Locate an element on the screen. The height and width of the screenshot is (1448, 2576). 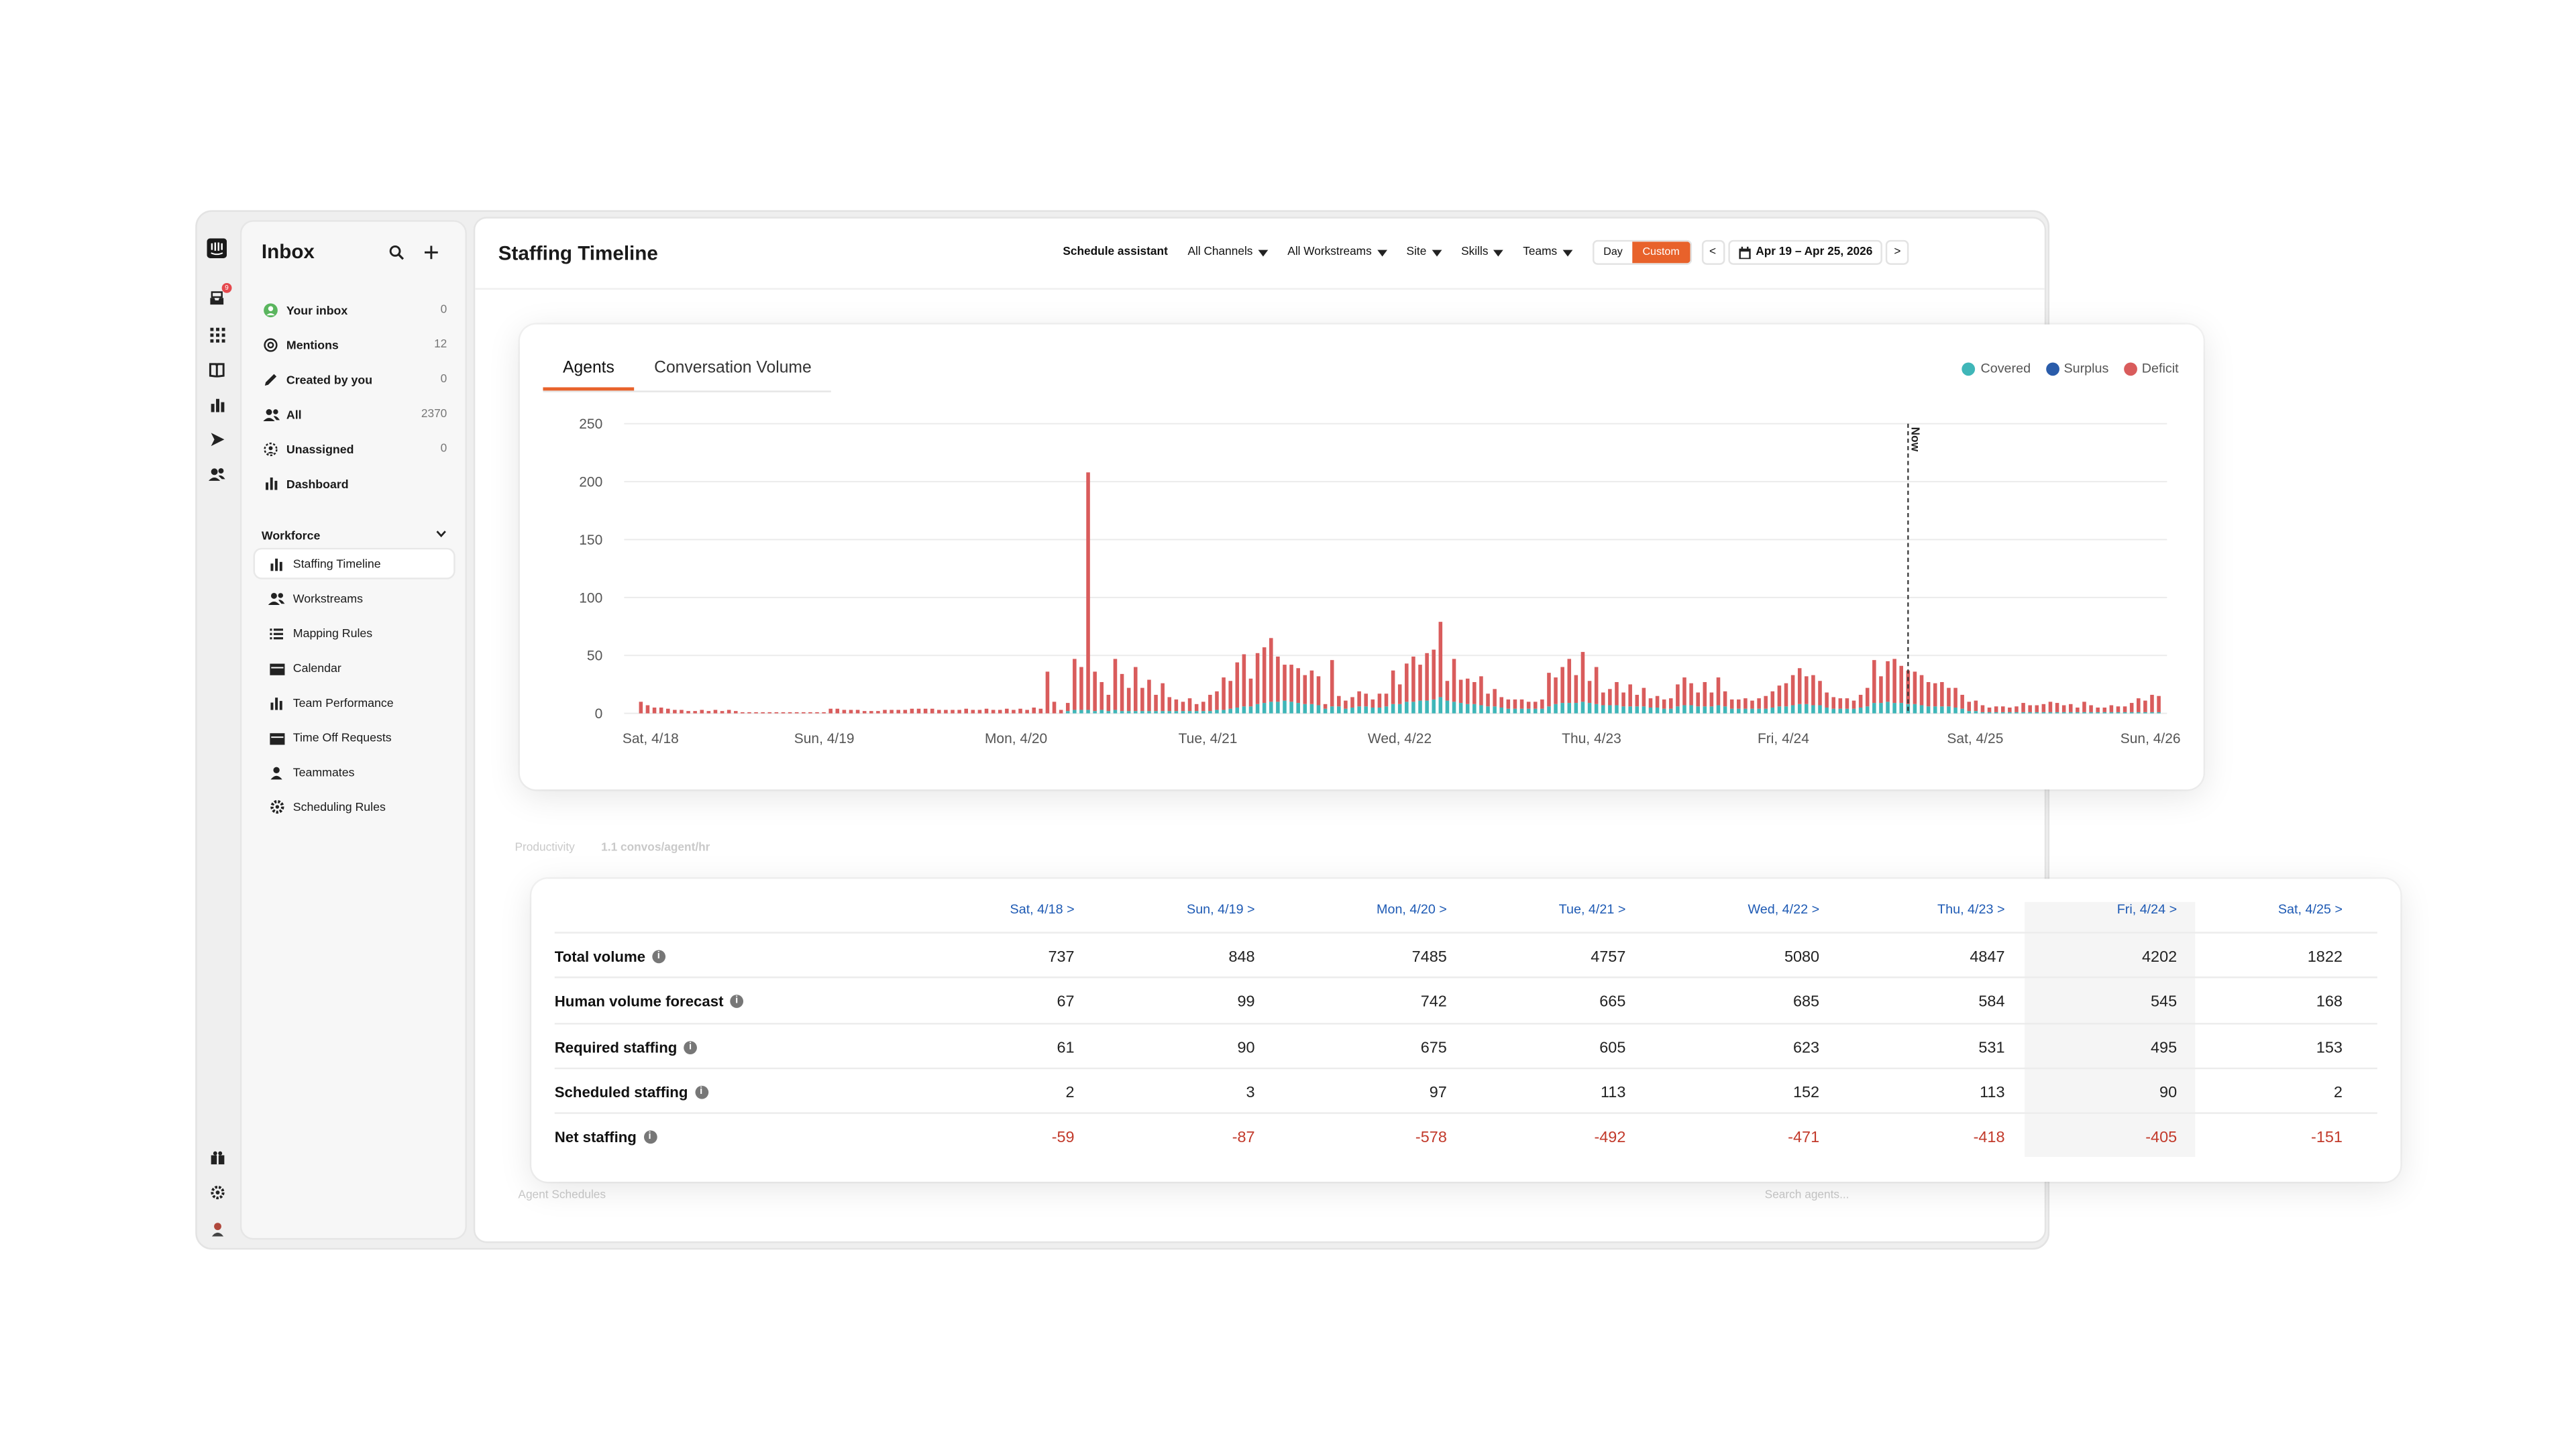
column-header-link: Sun, 4/19 > is located at coordinates (1172, 910).